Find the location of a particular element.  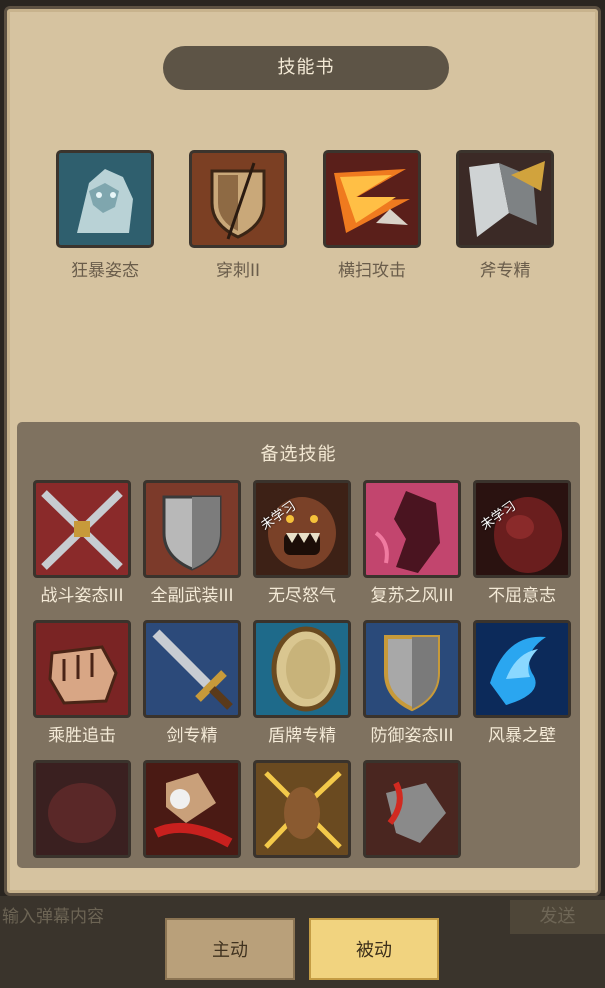

sword-mastery-icon is located at coordinates (192, 669).